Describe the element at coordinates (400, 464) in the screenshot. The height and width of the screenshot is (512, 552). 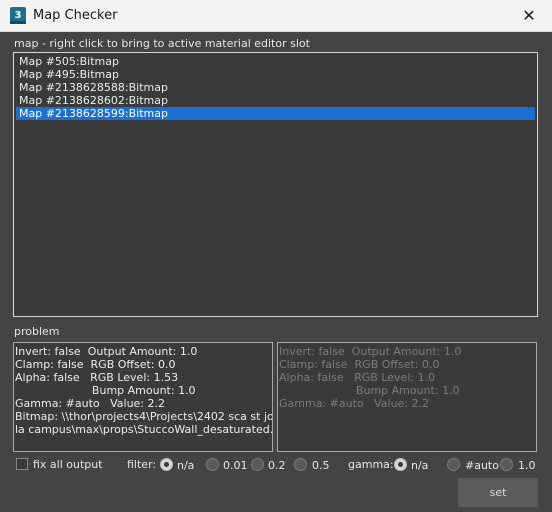
I see `gamma-radio-na` at that location.